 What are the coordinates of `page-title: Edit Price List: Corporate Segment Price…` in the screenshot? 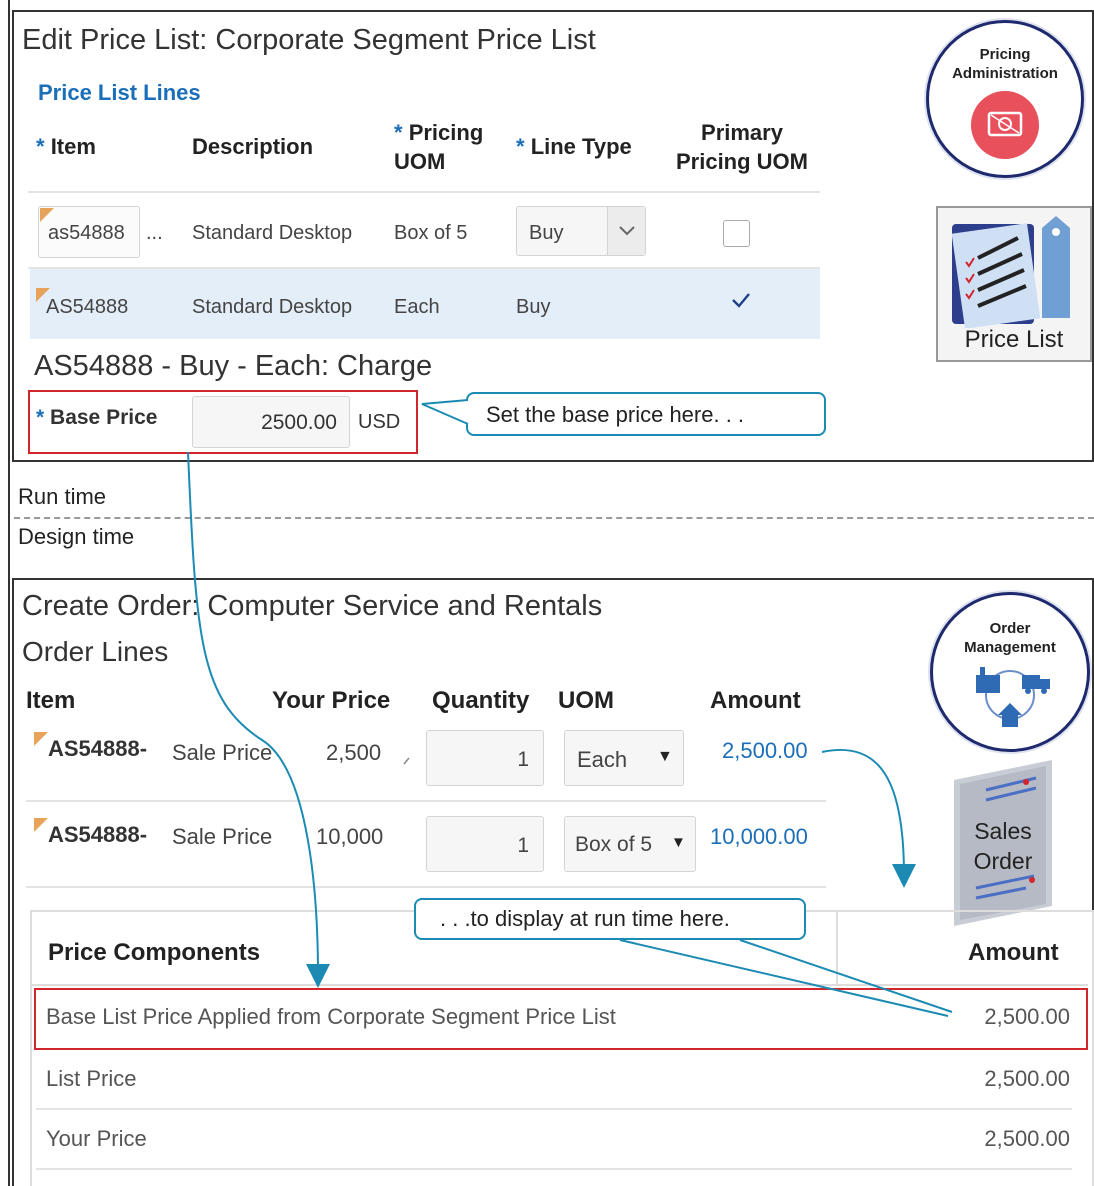 It's located at (309, 40).